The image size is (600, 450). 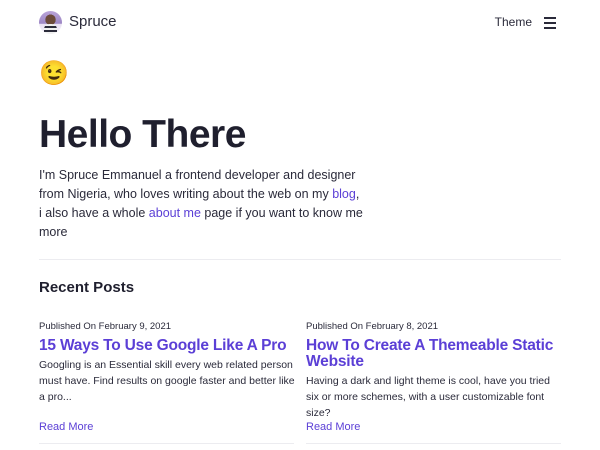 I want to click on post-date: Published On February 9, 2021, so click(x=105, y=326).